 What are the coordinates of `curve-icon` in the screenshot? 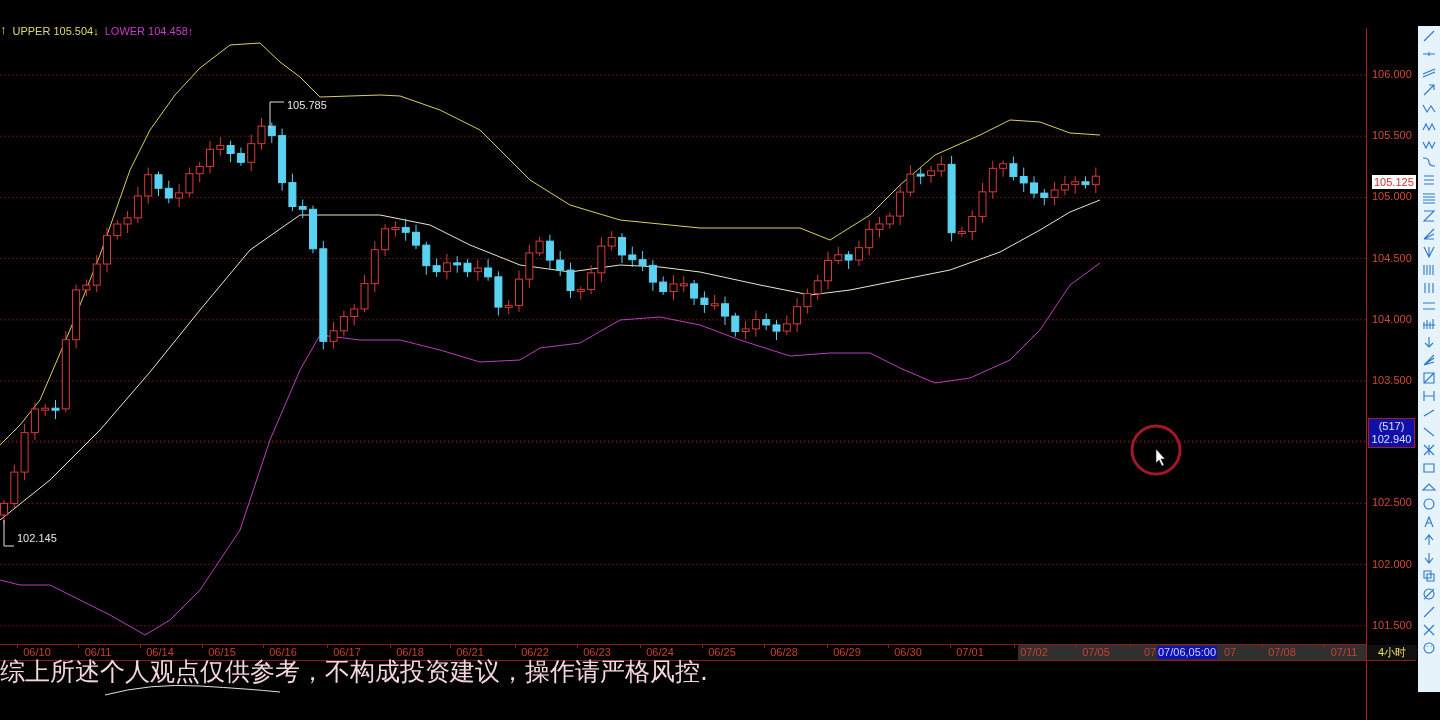 It's located at (1429, 162).